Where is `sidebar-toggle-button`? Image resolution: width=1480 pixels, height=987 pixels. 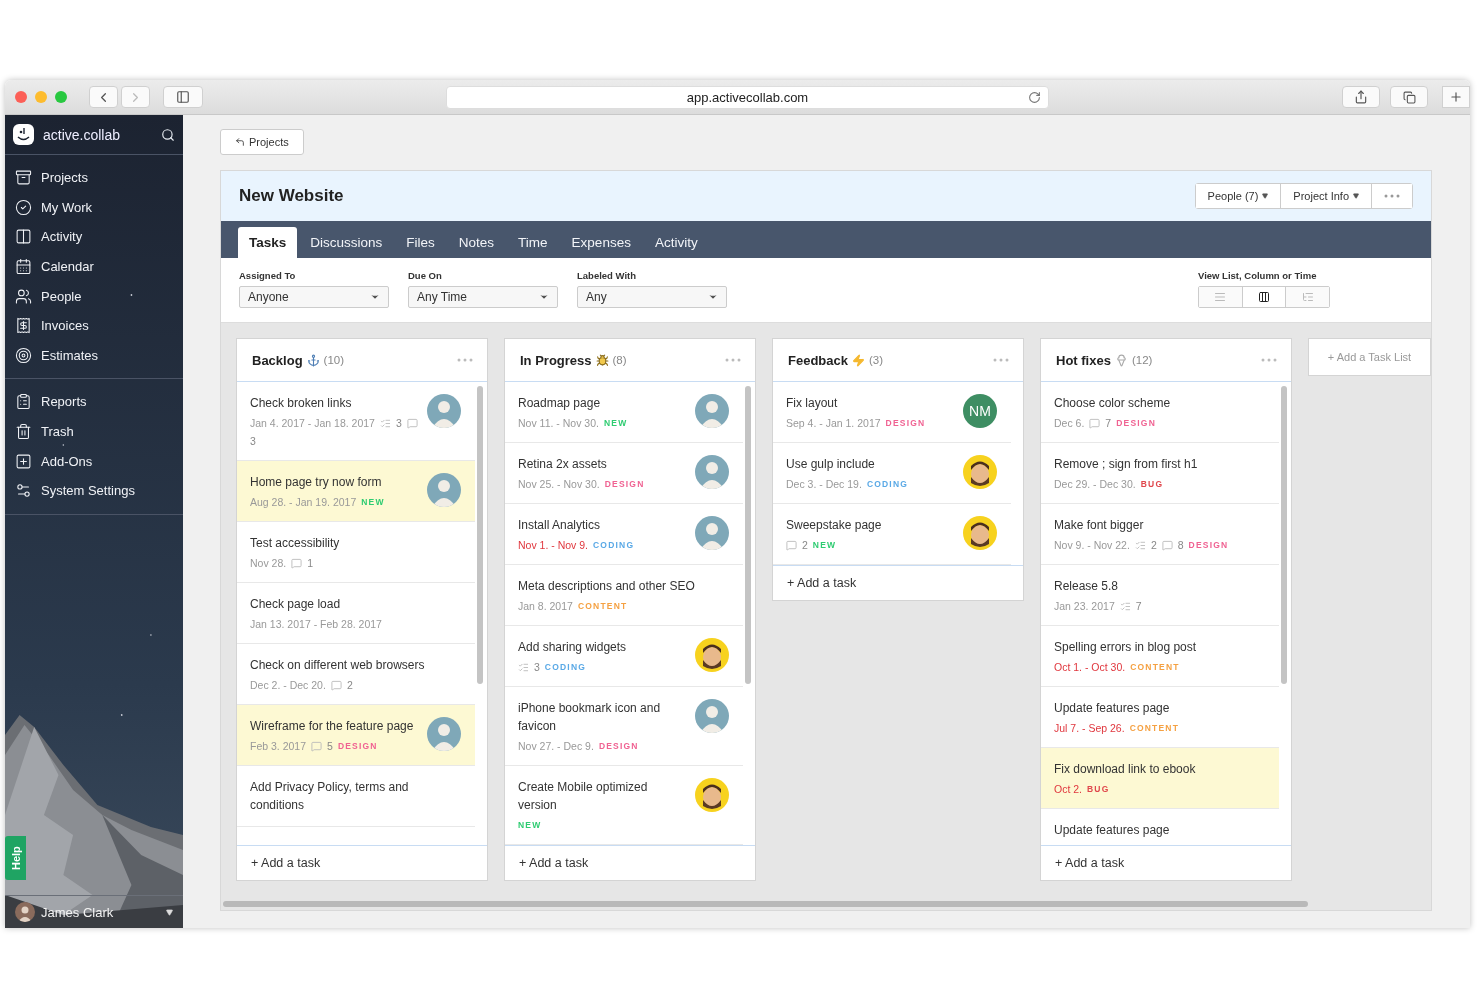
sidebar-toggle-button is located at coordinates (183, 97).